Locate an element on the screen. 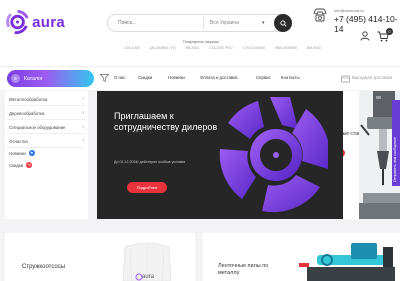 This screenshot has height=281, width=400. contact-email: info@auraural.ru is located at coordinates (349, 10).